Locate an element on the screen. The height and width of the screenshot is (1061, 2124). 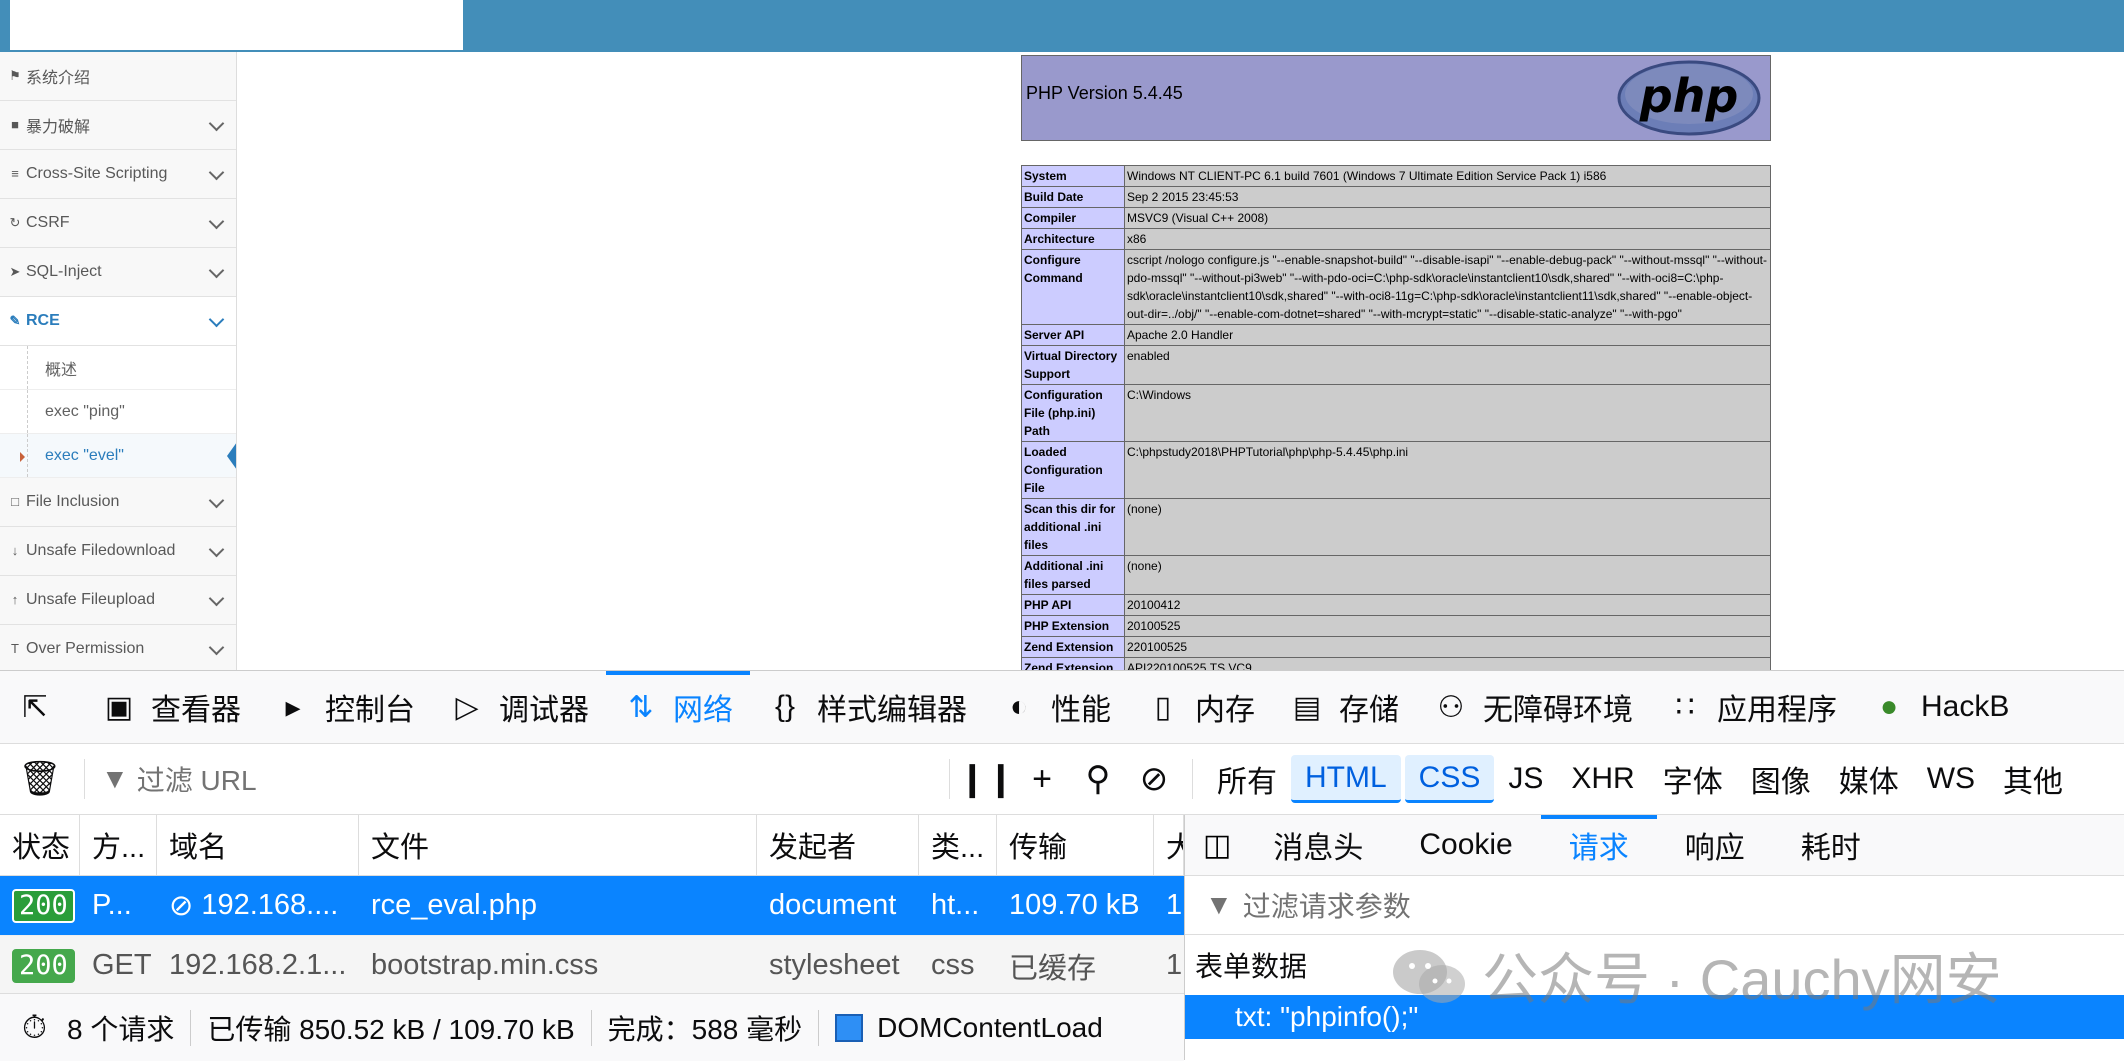
sidebar-item-label: 系统介绍 is located at coordinates (58, 78).